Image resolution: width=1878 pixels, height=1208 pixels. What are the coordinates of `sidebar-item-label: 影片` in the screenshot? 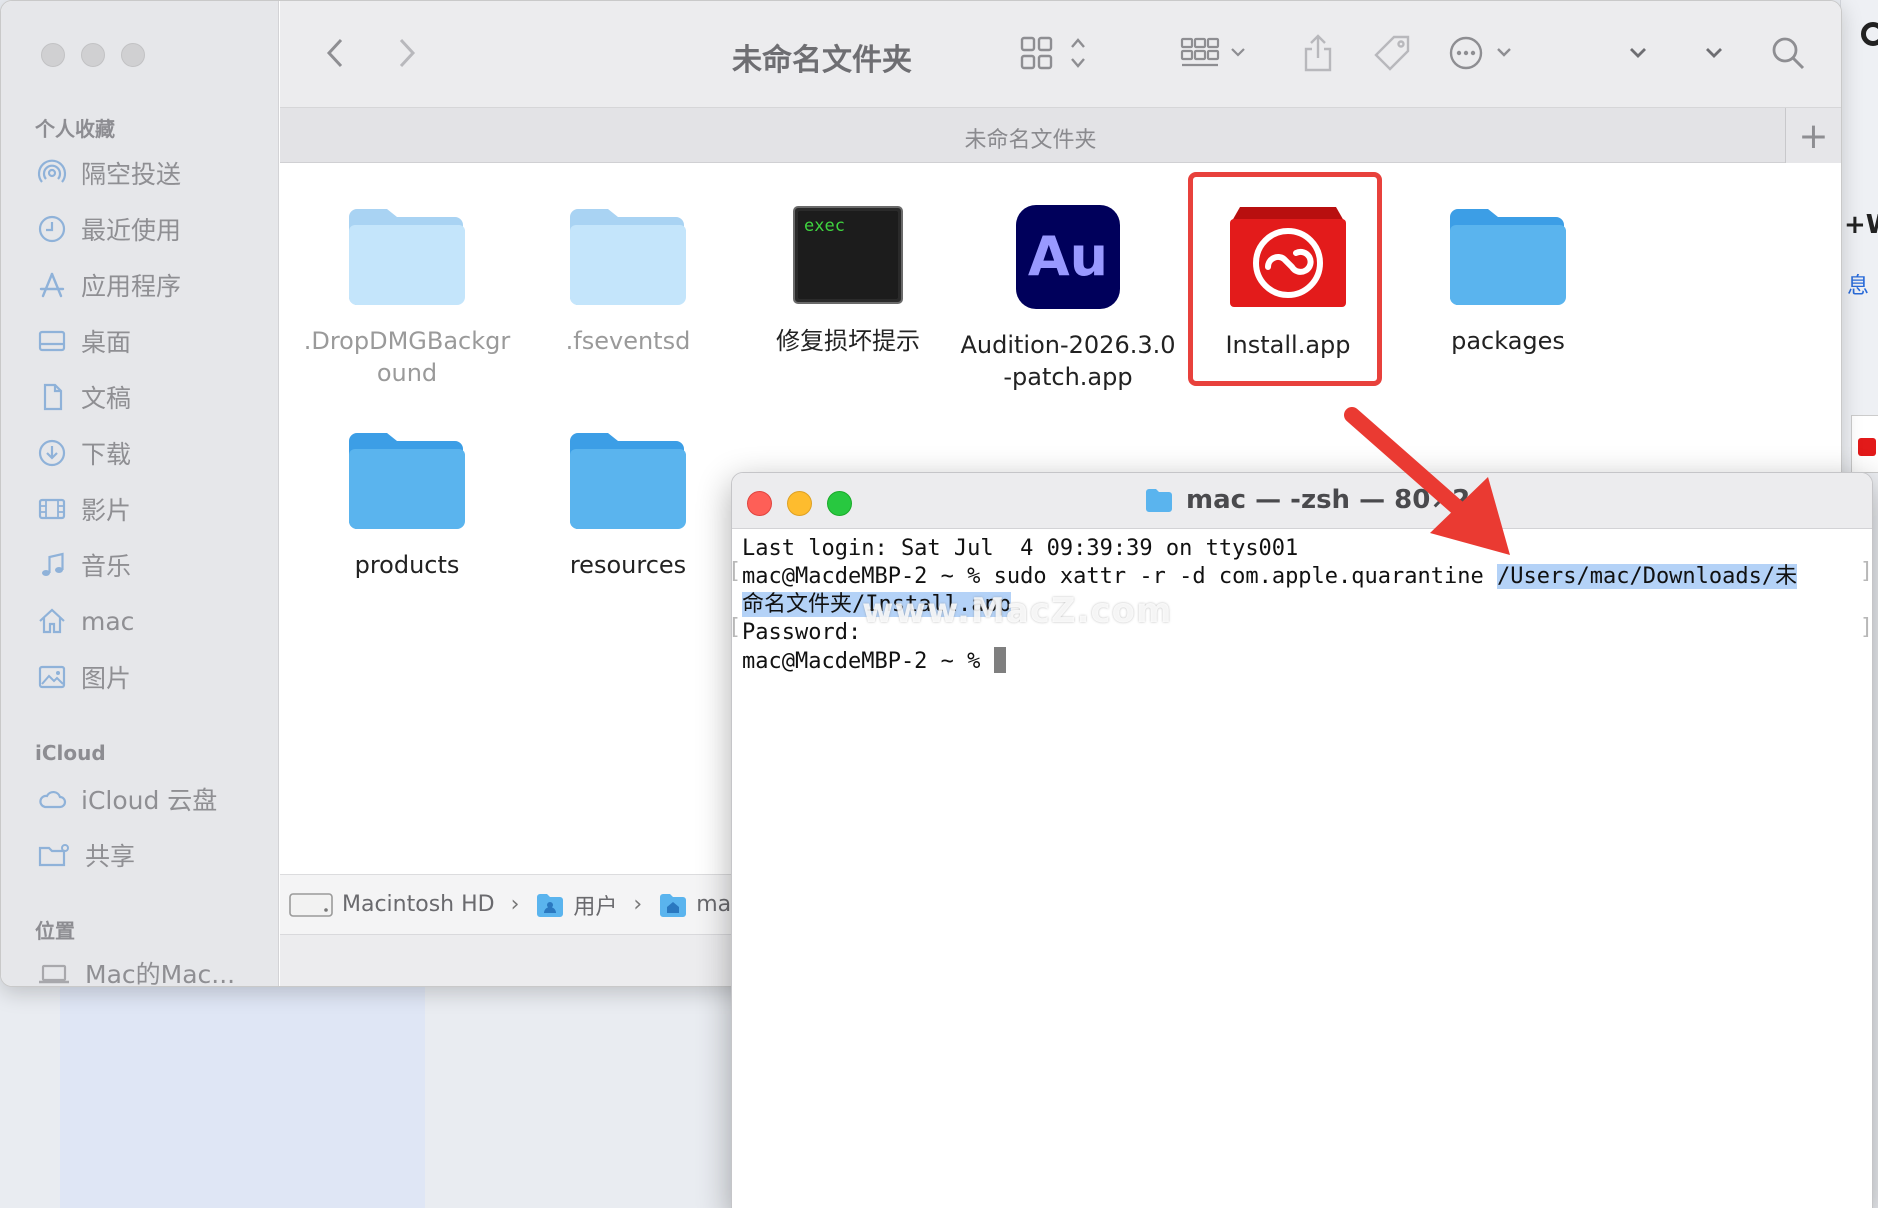 It's located at (106, 510).